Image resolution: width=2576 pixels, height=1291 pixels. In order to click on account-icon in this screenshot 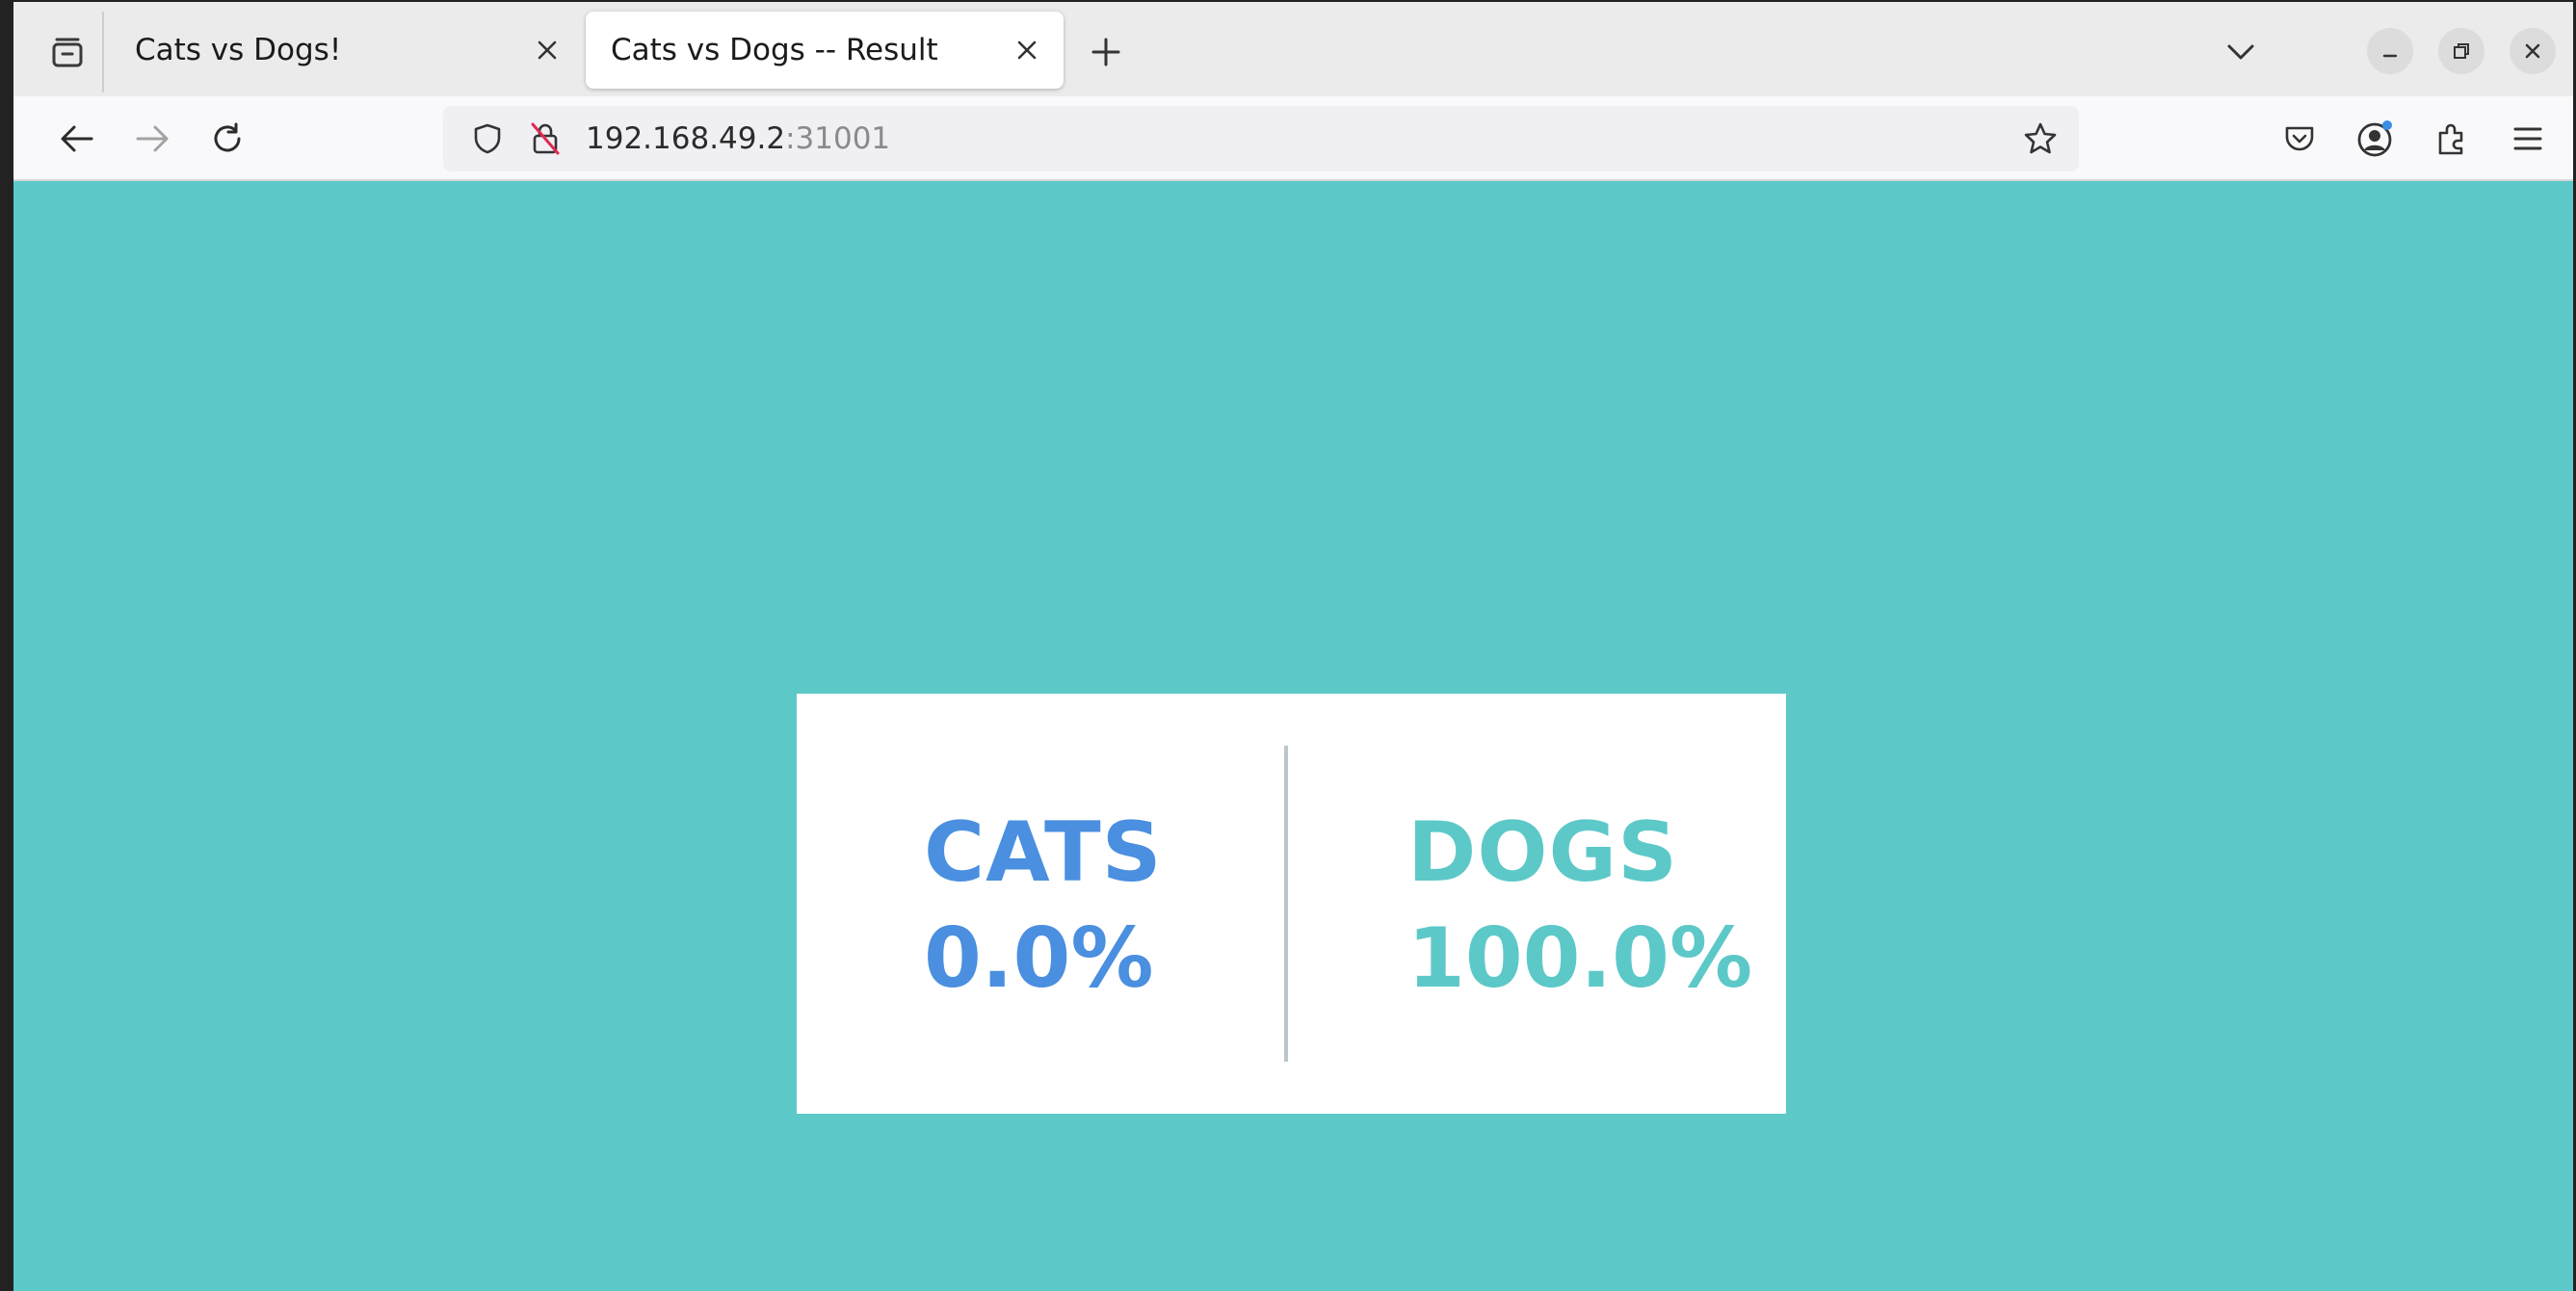, I will do `click(2375, 138)`.